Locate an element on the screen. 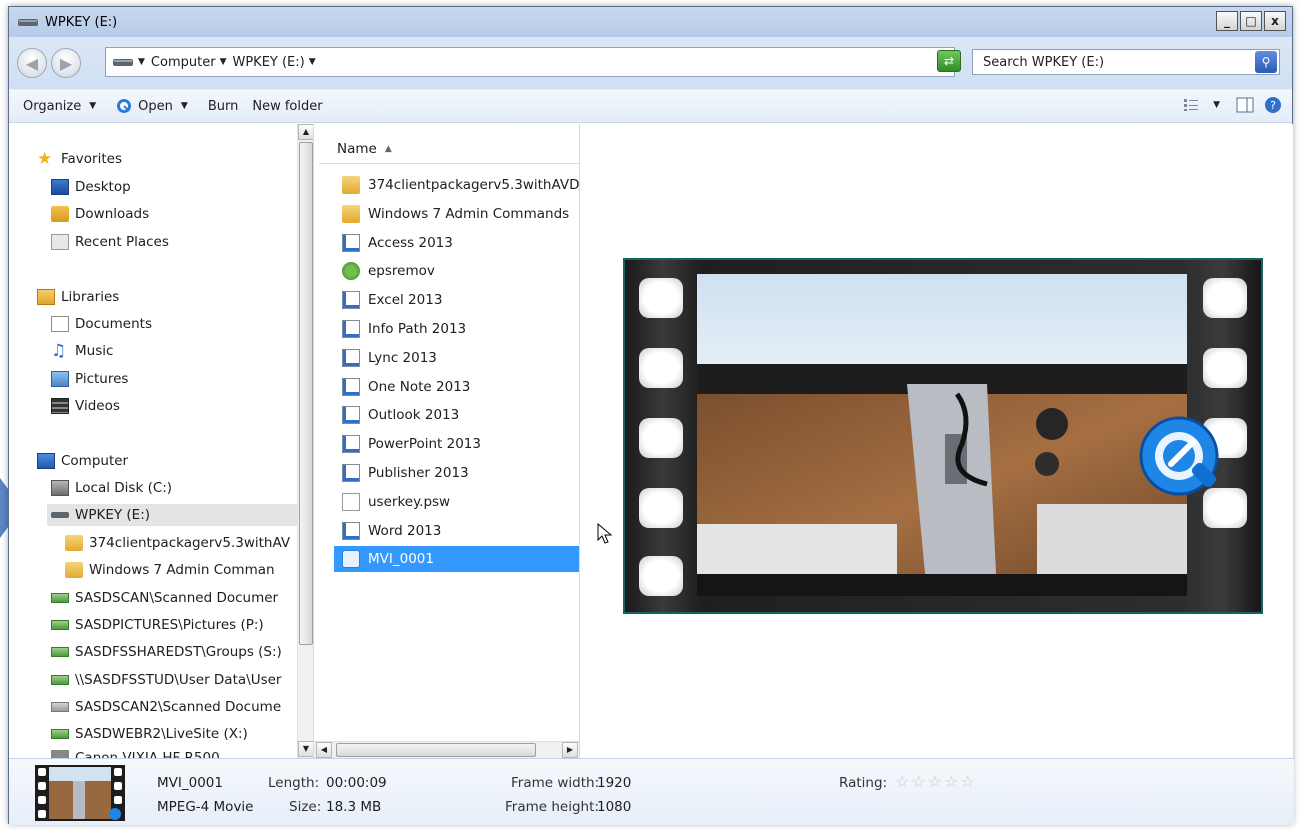 Image resolution: width=1301 pixels, height=830 pixels. nav-subfolder-374client: 374clientpackagerv5.3withAV is located at coordinates (177, 543).